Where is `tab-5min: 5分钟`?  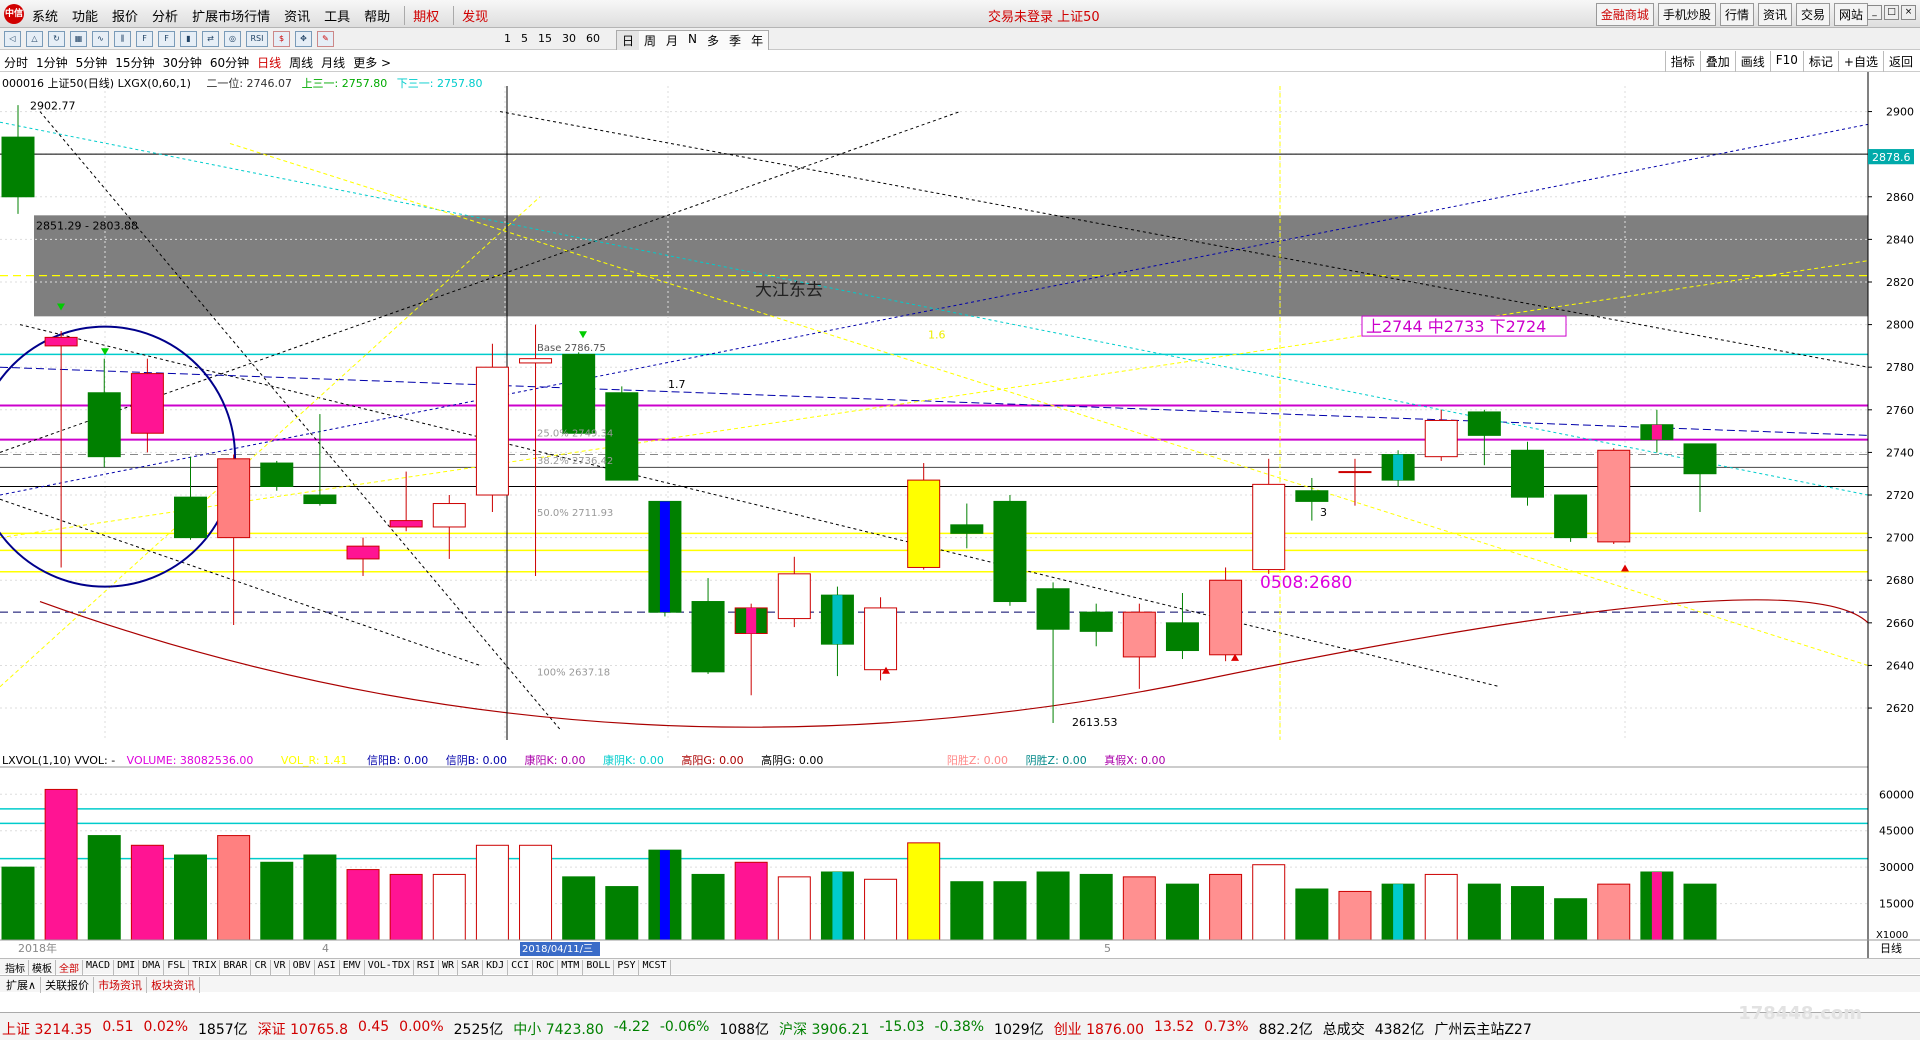 tab-5min: 5分钟 is located at coordinates (92, 62).